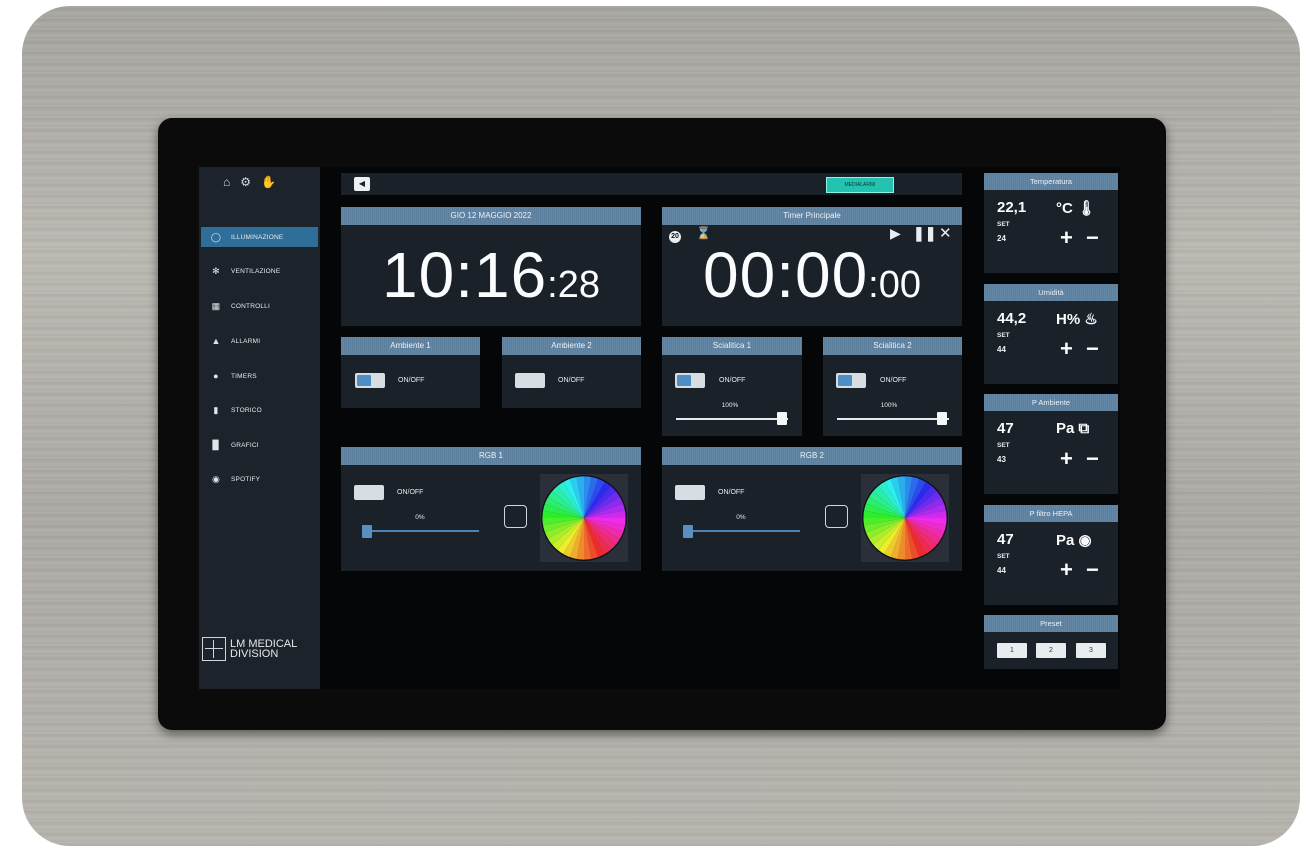 Image resolution: width=1312 pixels, height=849 pixels. I want to click on rgb-2-toggle, so click(690, 492).